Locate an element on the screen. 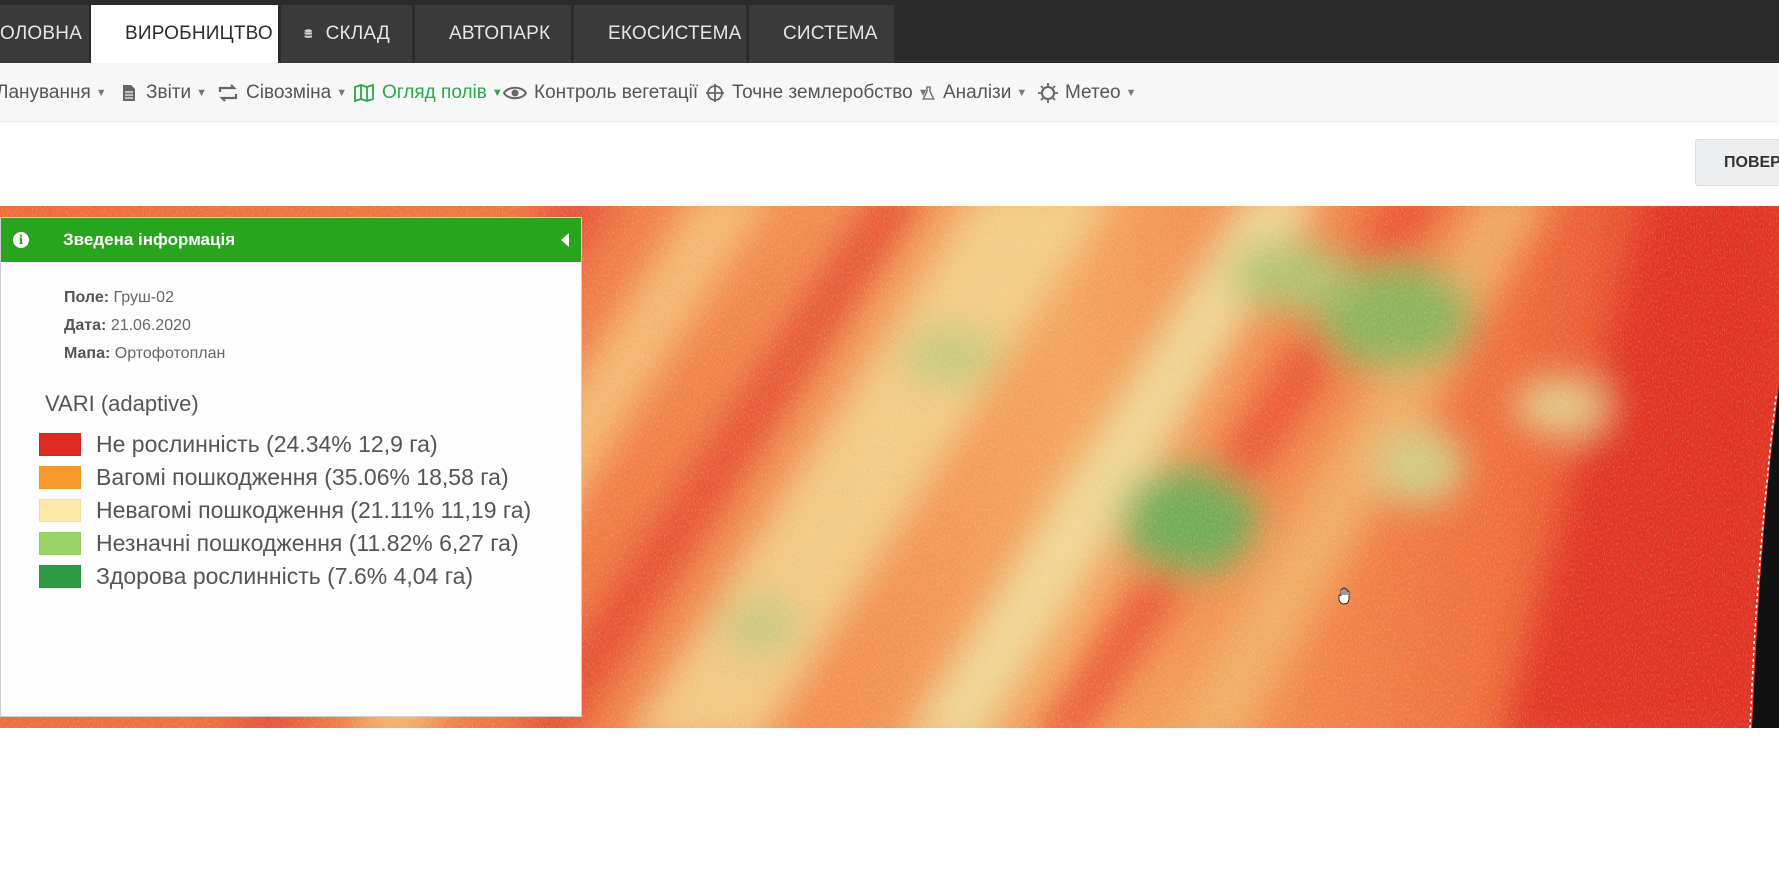  return-button-label: ПОВЕРН is located at coordinates (1751, 162).